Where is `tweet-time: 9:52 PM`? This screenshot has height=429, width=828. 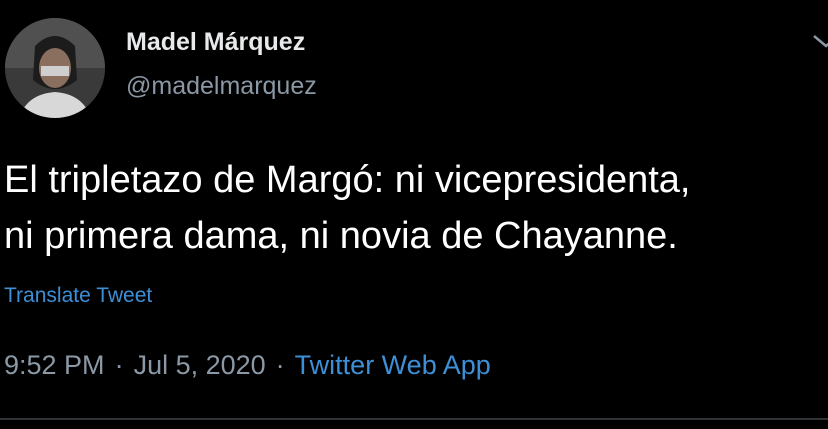 tweet-time: 9:52 PM is located at coordinates (54, 365).